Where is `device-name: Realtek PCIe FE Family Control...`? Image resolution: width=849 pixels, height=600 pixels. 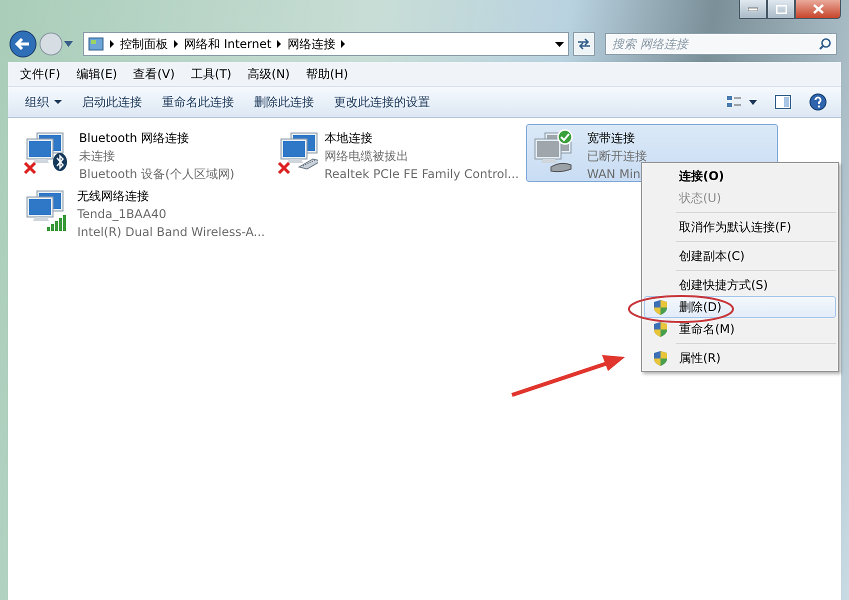 device-name: Realtek PCIe FE Family Control... is located at coordinates (421, 174).